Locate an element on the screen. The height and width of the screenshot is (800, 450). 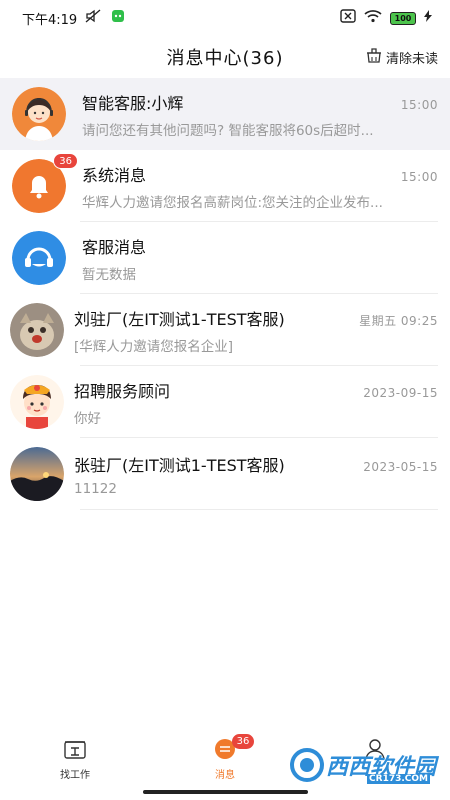
briefcase-icon is located at coordinates (75, 751).